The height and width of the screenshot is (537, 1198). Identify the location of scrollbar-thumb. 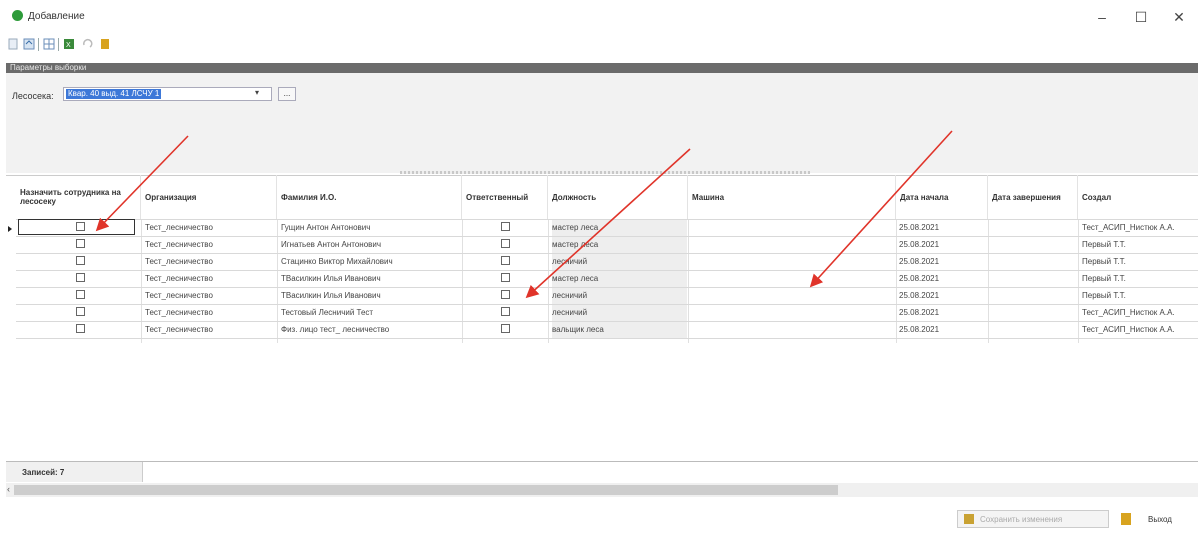
(426, 490).